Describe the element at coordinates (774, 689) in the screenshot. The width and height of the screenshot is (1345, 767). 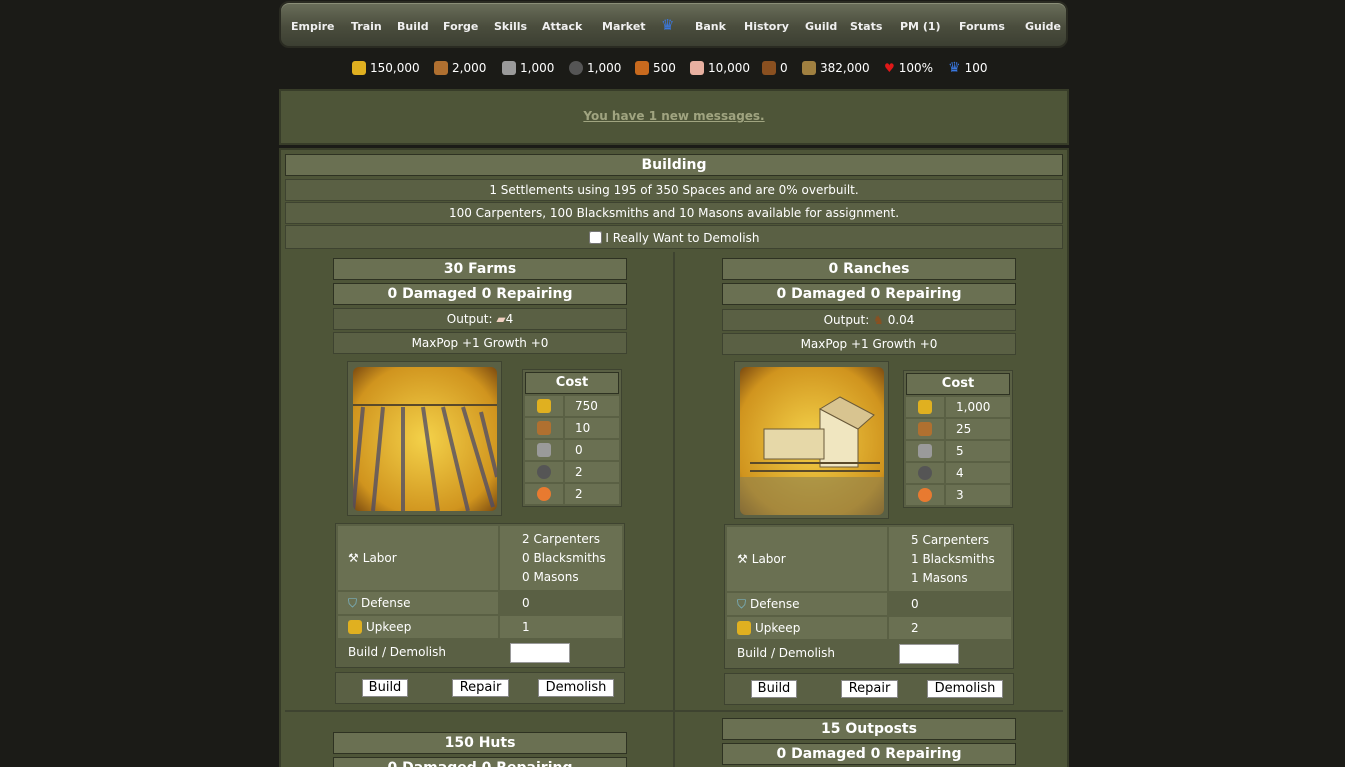
I see `ranches-build-button: Build` at that location.